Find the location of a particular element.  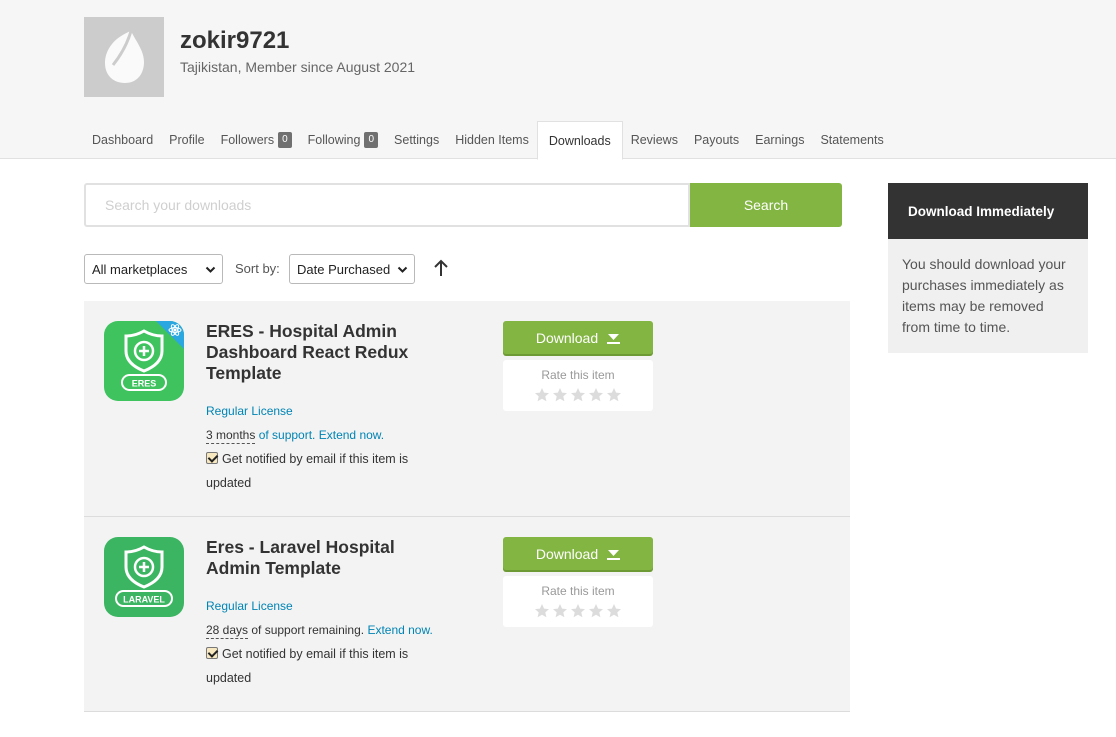

search-button: Search is located at coordinates (766, 205).